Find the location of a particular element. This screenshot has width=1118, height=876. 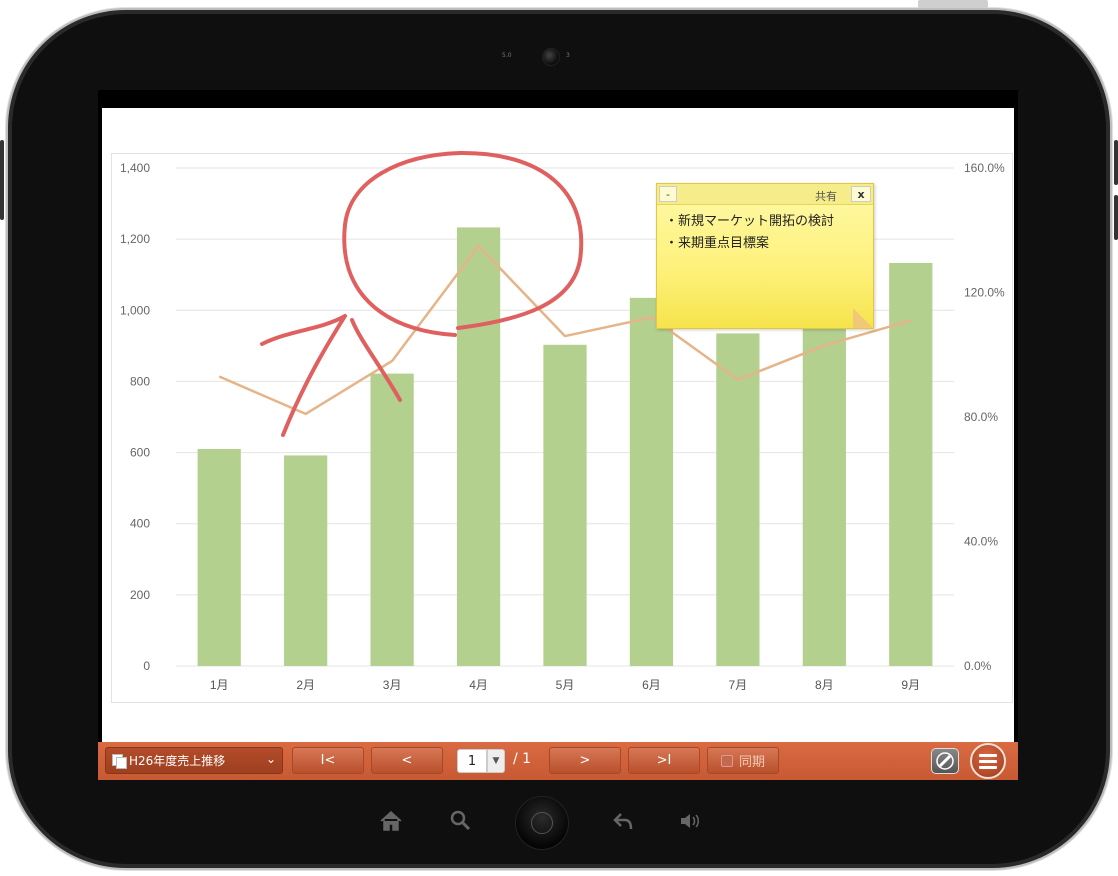

y-left-tick-label: 800 is located at coordinates (140, 381).